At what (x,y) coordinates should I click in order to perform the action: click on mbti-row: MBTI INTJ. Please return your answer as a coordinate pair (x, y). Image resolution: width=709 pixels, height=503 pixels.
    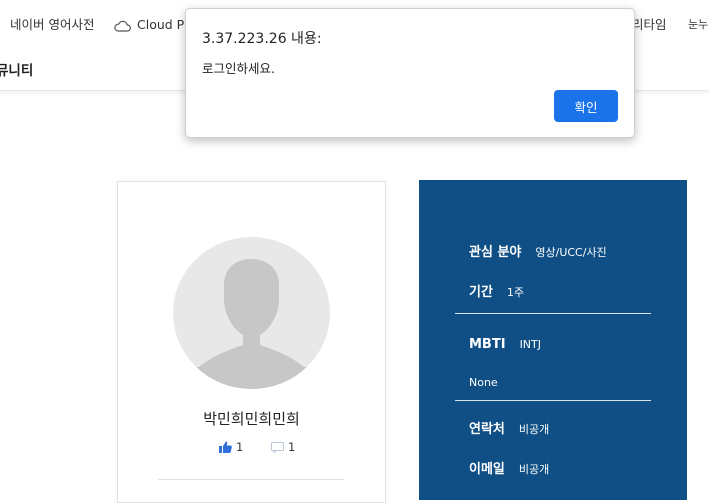
    Looking at the image, I should click on (505, 342).